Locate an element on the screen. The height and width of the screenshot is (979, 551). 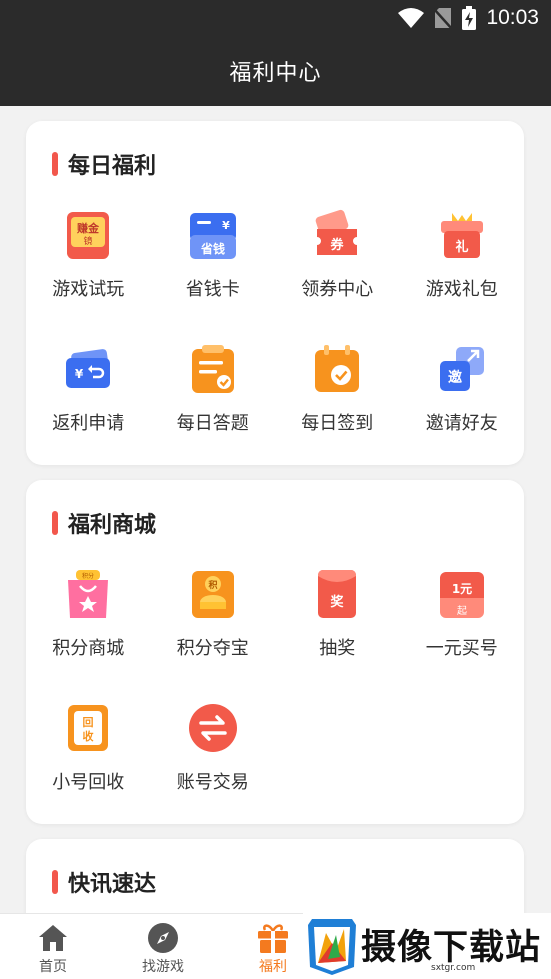
tab-home: 首页 is located at coordinates (53, 949).